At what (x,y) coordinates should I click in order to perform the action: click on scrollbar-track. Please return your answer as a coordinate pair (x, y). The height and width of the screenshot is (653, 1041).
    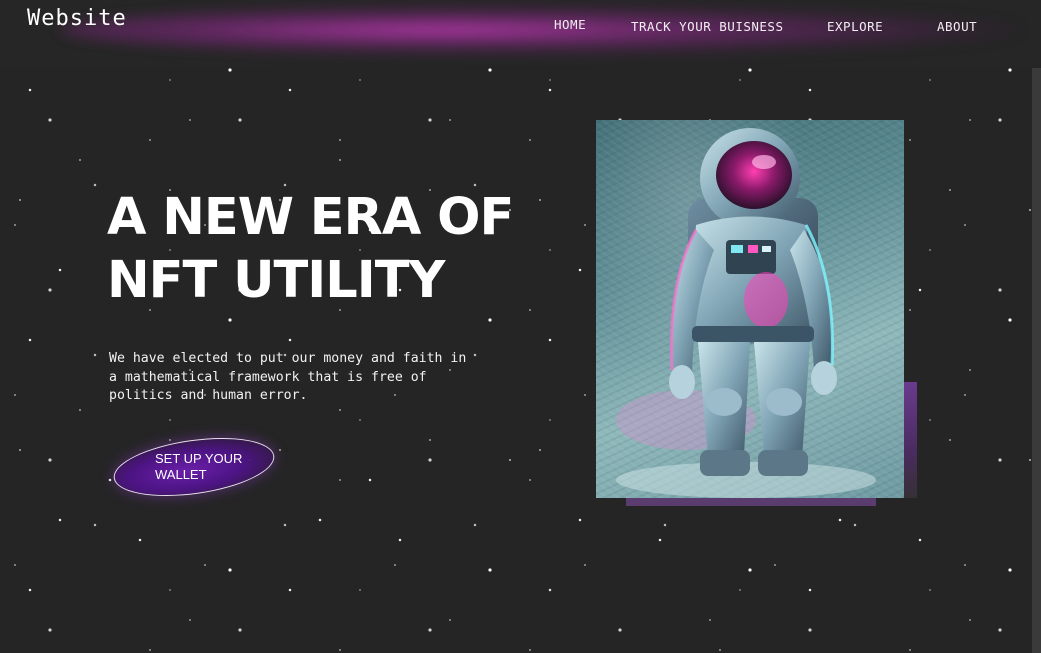
    Looking at the image, I should click on (1036, 360).